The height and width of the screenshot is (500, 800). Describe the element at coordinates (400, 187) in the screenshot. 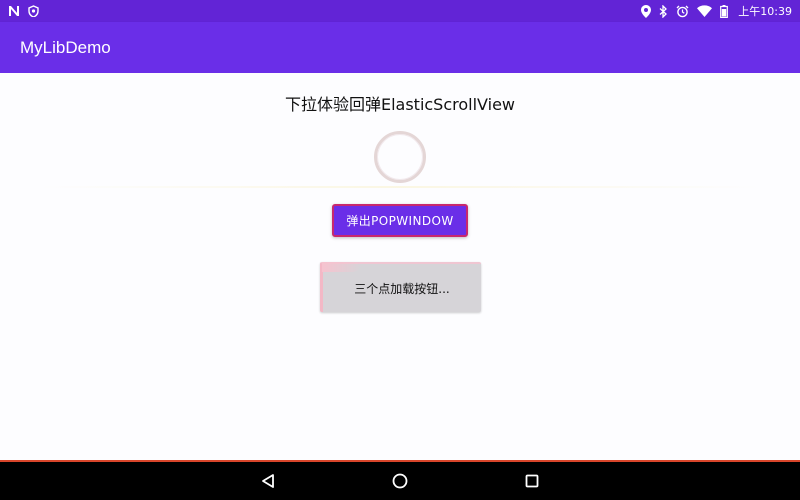

I see `divider` at that location.